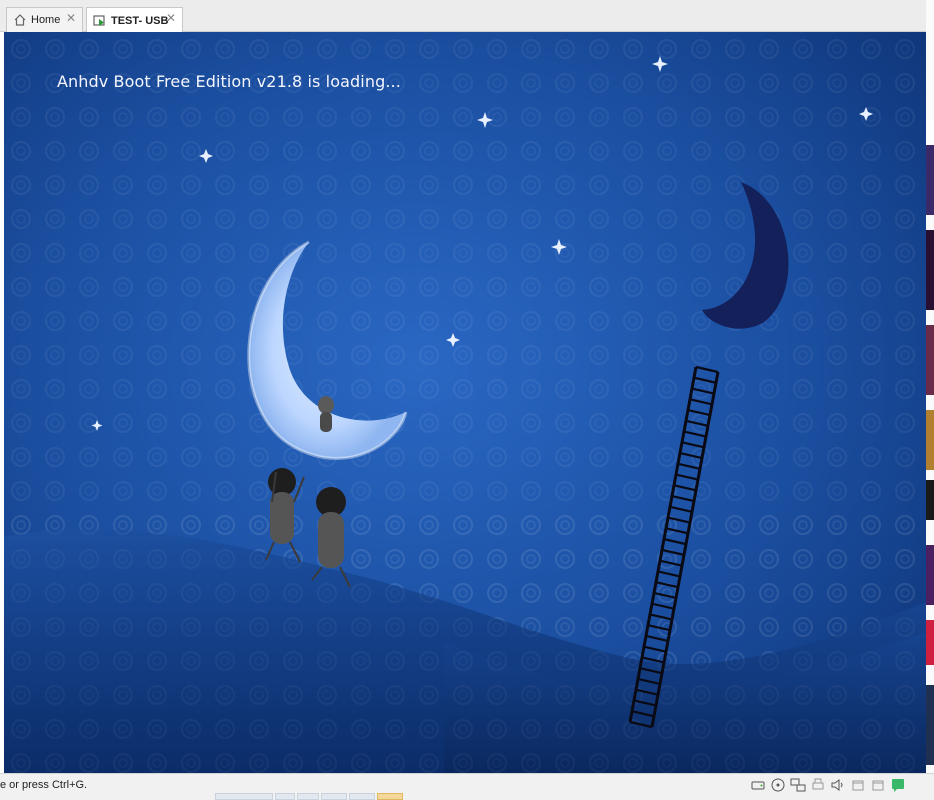 The width and height of the screenshot is (934, 800). I want to click on cd-dvd-icon, so click(778, 785).